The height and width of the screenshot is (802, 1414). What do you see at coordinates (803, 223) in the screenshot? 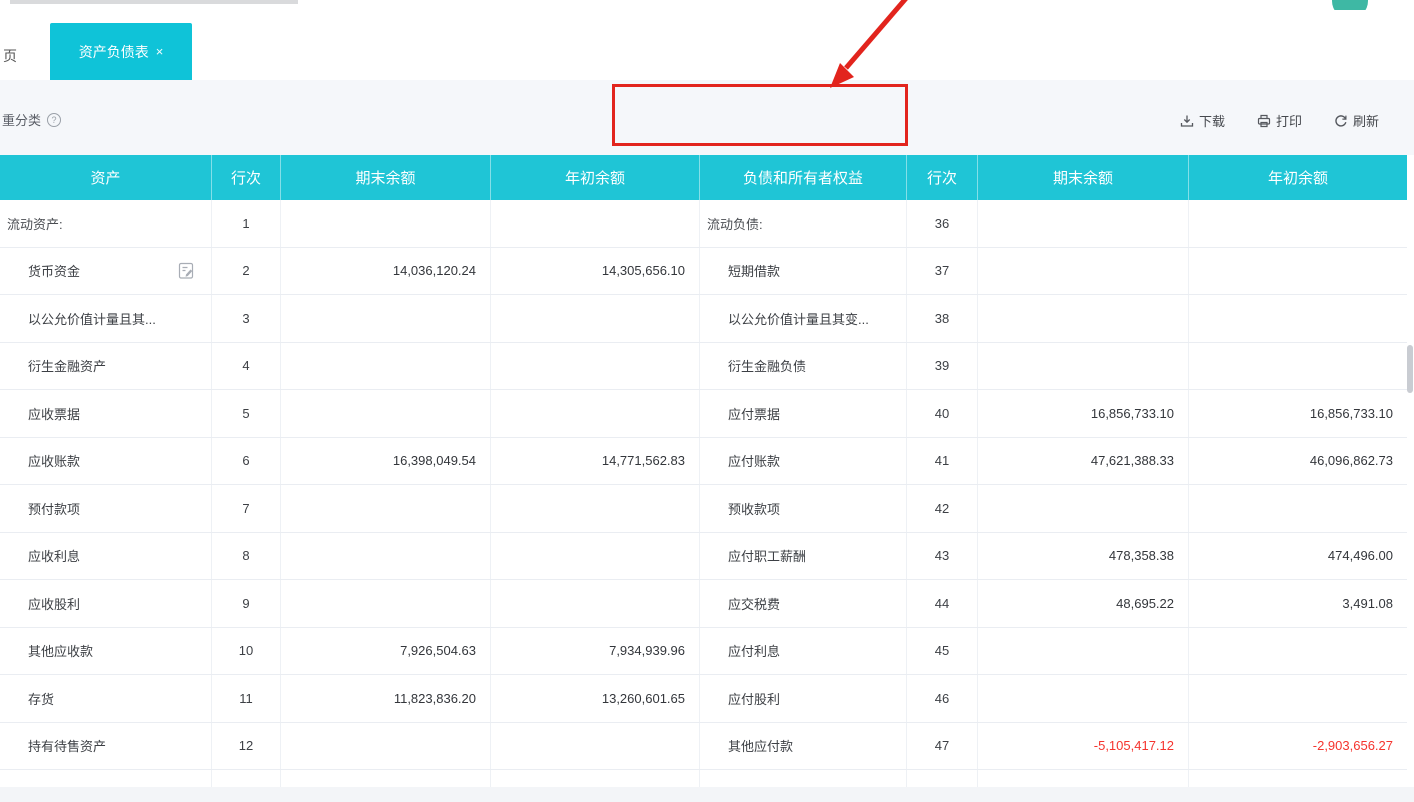
I see `liability-item-name: 流动负债:` at bounding box center [803, 223].